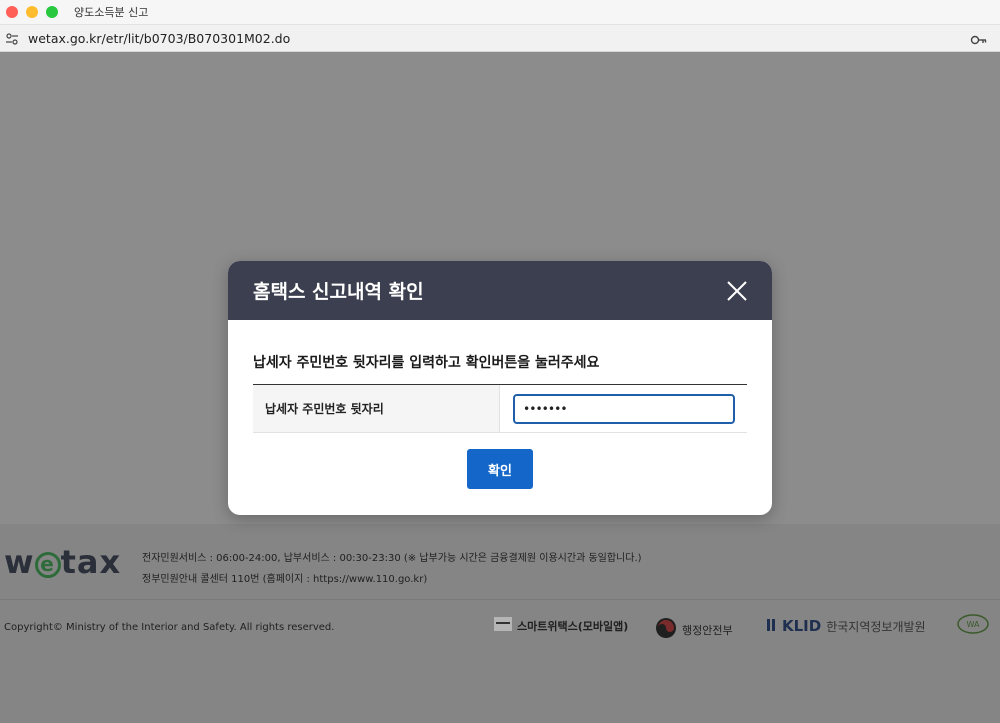 The height and width of the screenshot is (723, 1000). I want to click on resident-number-input, so click(624, 408).